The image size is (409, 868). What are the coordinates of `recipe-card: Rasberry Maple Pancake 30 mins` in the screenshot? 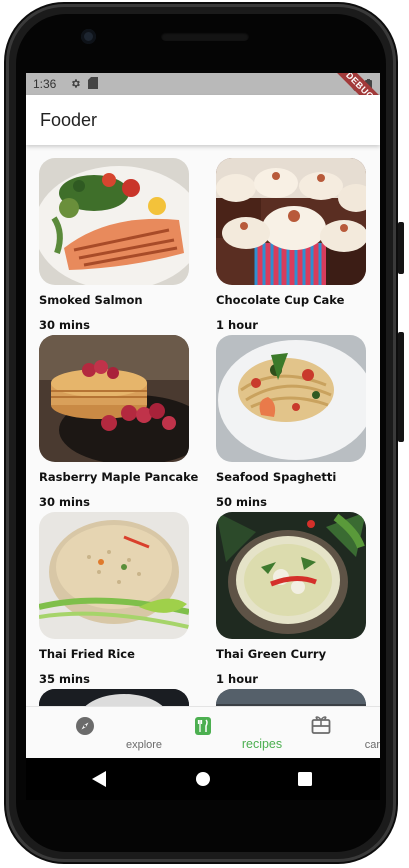 It's located at (119, 422).